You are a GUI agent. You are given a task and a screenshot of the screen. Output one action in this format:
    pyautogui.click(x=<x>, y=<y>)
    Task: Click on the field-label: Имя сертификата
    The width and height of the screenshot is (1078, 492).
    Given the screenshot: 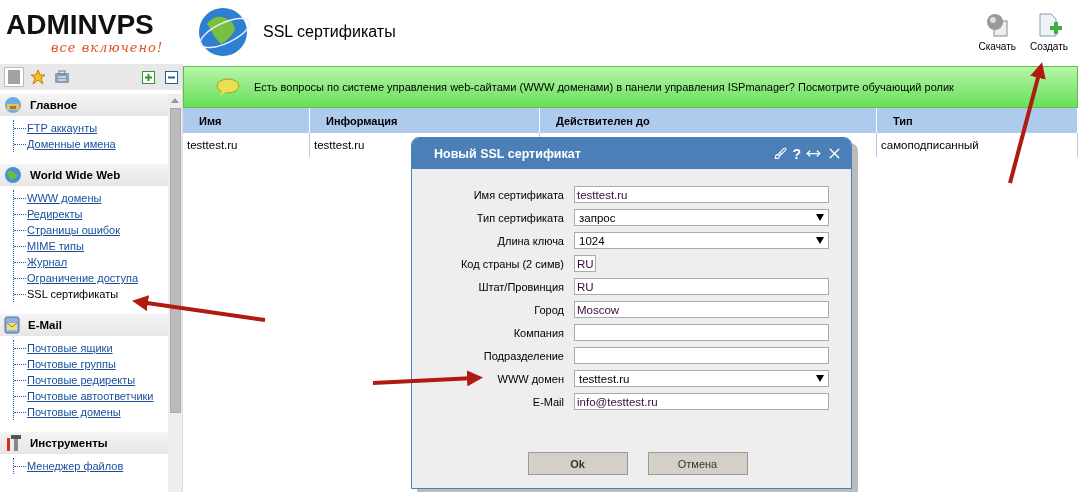 What is the action you would take?
    pyautogui.click(x=518, y=194)
    